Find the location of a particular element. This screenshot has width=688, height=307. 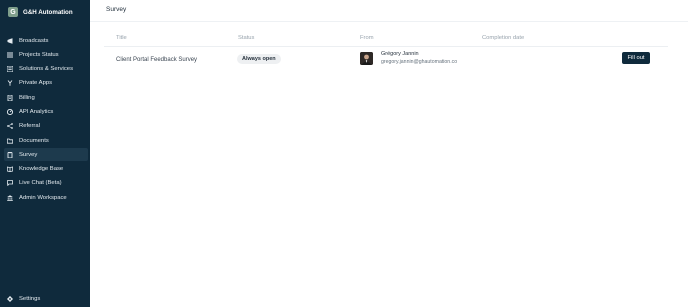

fill-out-button: Fill out is located at coordinates (636, 58).